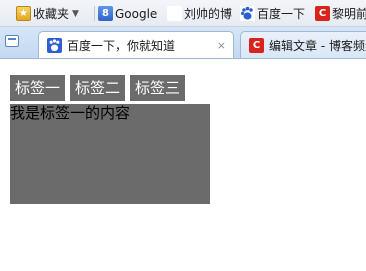 This screenshot has width=366, height=271. I want to click on tab-baidu: 百度一下，你就知道 ×, so click(136, 44).